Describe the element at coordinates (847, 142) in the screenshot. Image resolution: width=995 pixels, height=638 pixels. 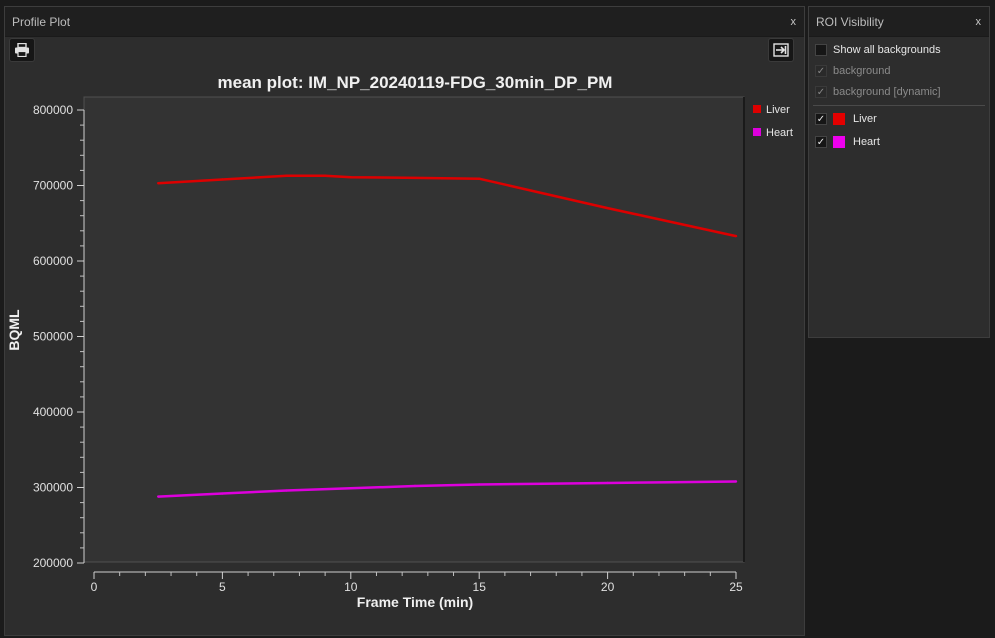
I see `roi-item-heart: ✓ Heart` at that location.